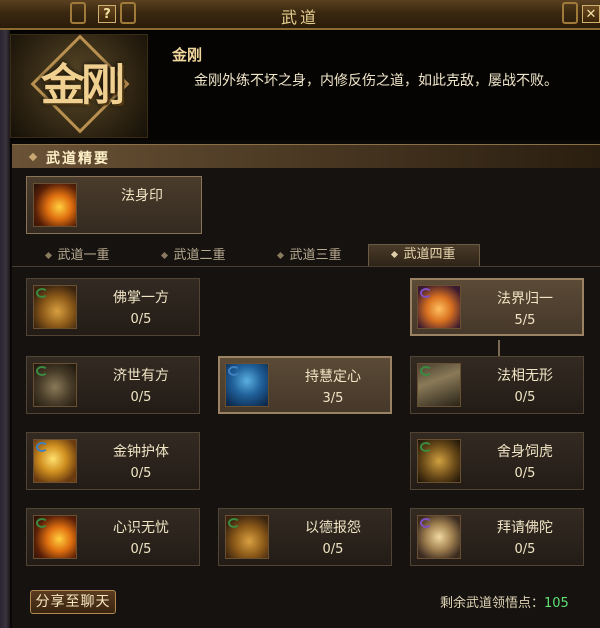 The width and height of the screenshot is (600, 628). I want to click on game-world-edge, so click(5, 314).